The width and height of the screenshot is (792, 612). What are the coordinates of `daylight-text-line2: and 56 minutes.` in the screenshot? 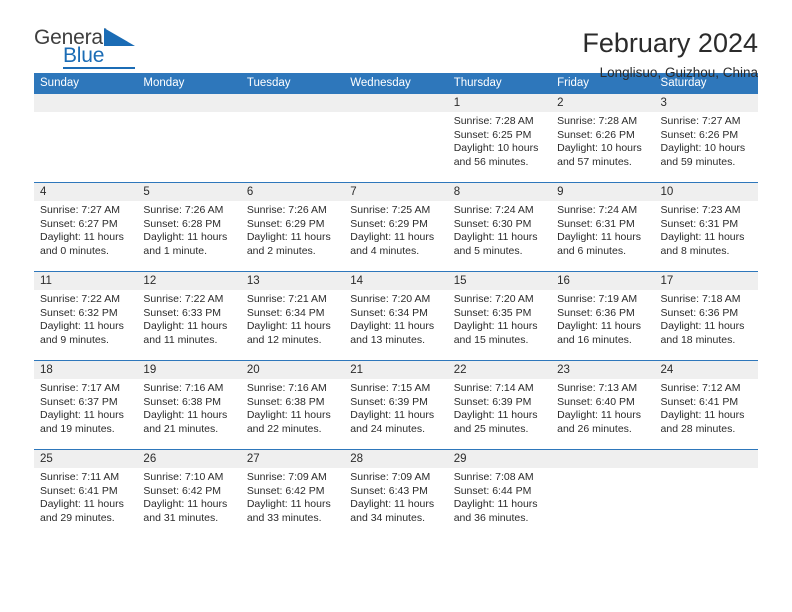 It's located at (491, 161).